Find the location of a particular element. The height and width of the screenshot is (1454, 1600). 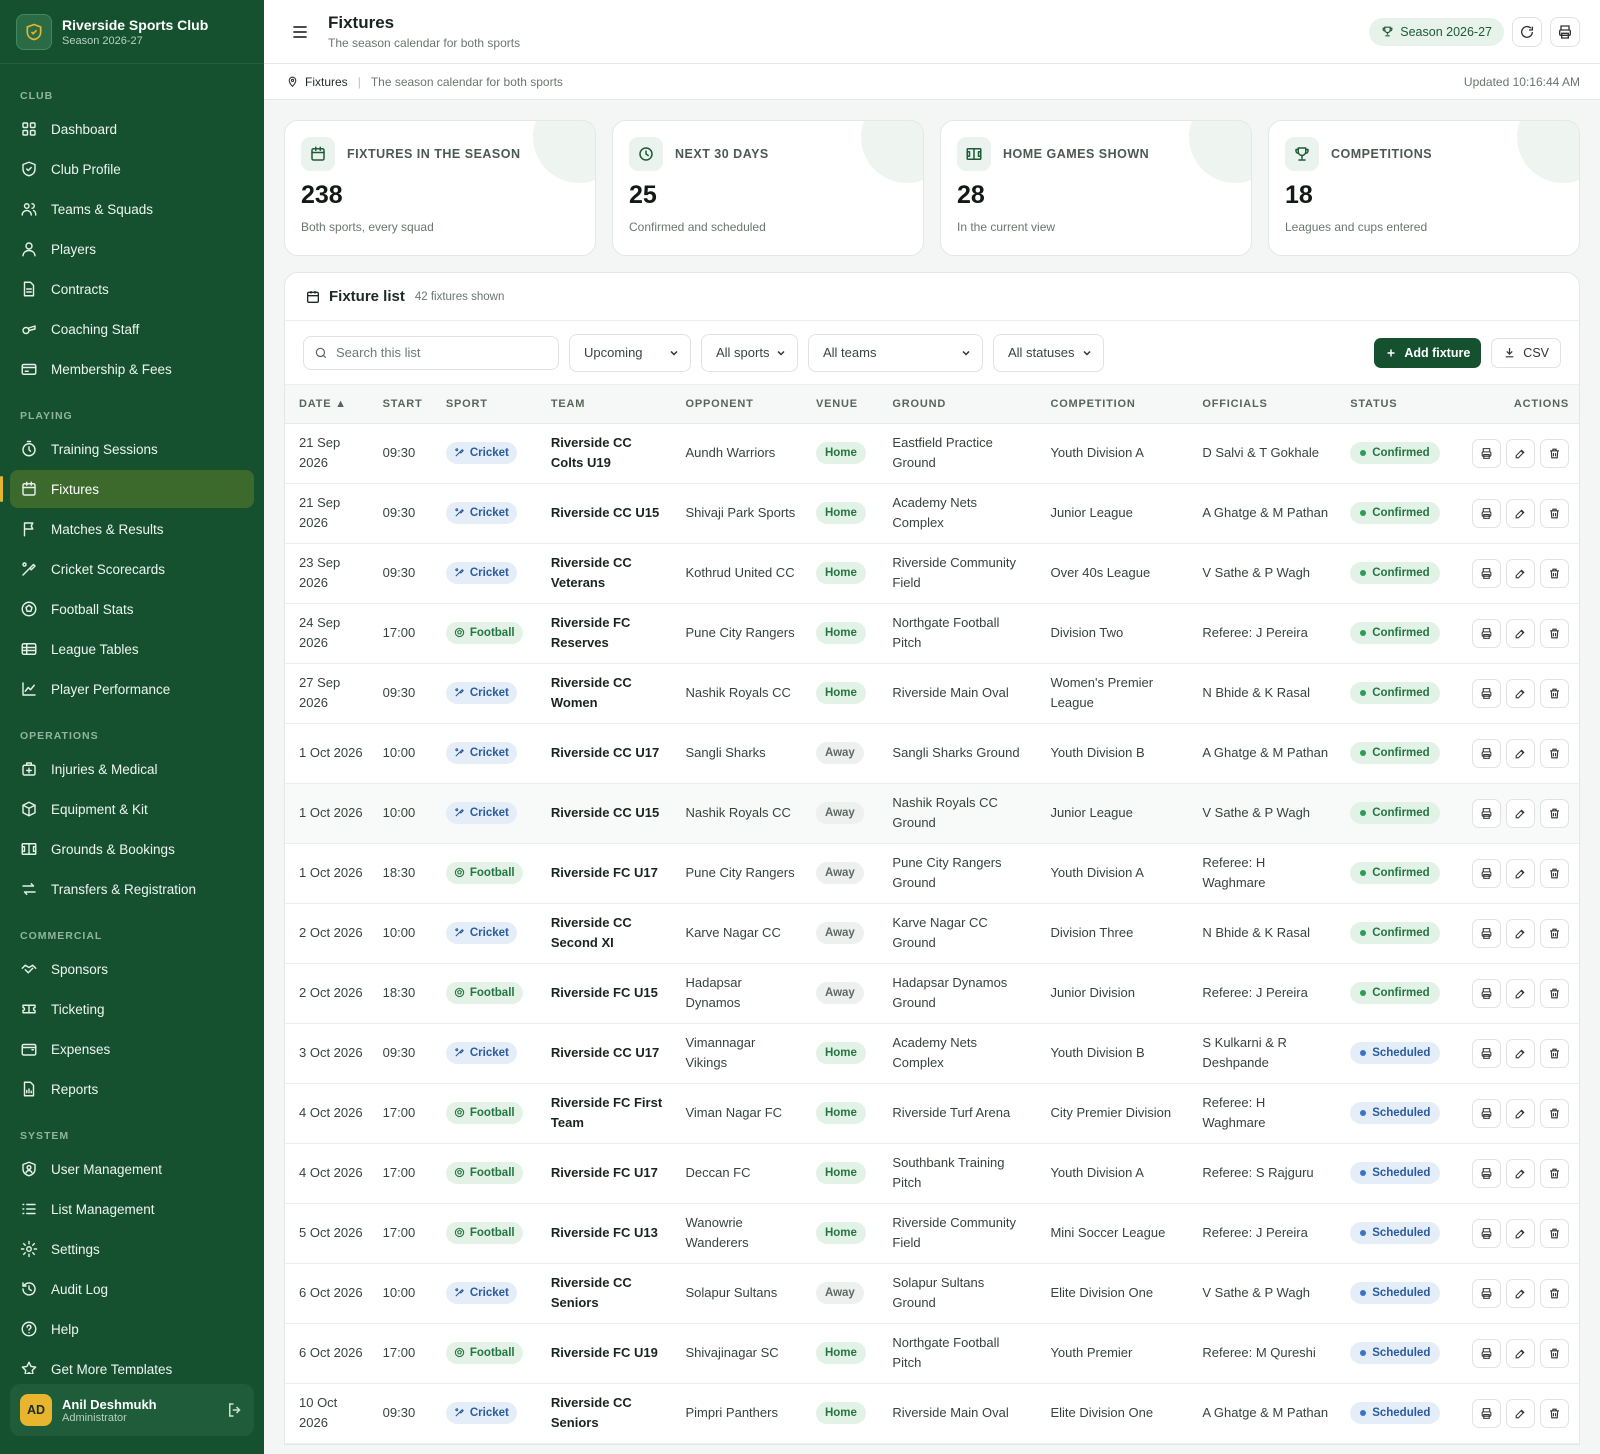

sidebar-item-dashboard: Dashboard is located at coordinates (132, 129).